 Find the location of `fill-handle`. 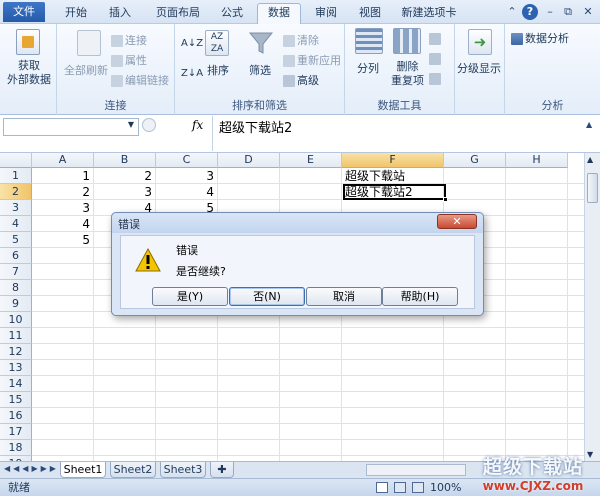

fill-handle is located at coordinates (445, 199).